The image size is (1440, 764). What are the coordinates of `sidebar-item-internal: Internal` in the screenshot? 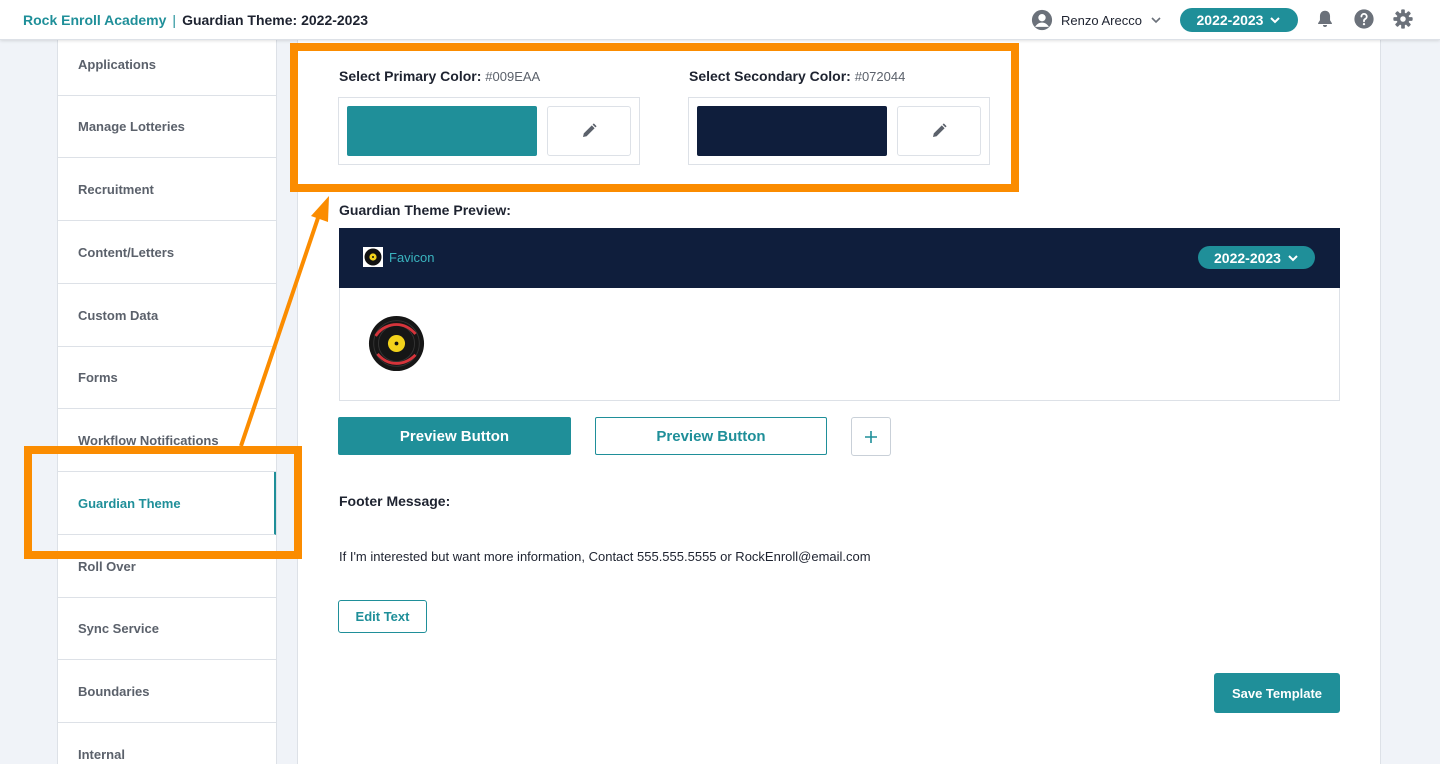 It's located at (167, 743).